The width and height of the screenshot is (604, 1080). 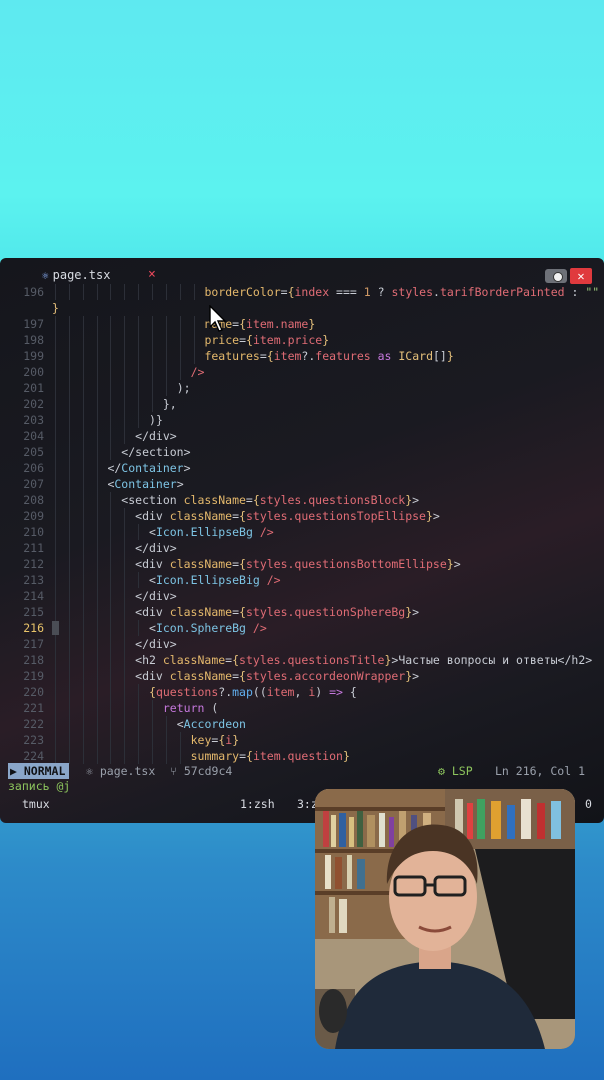 I want to click on code-line: }, so click(x=302, y=308).